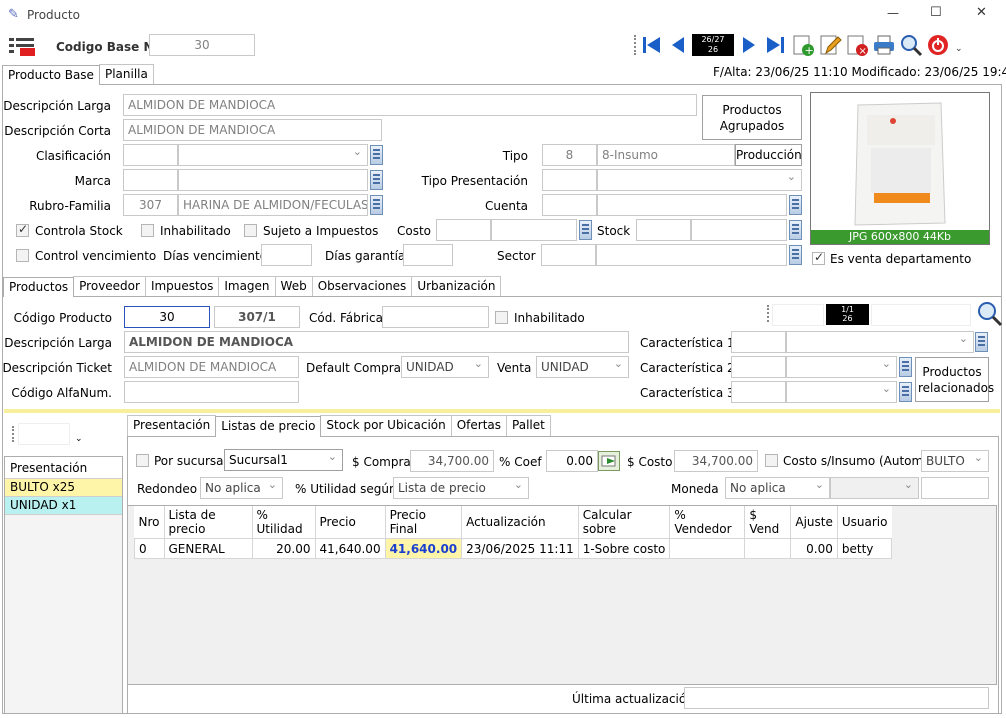  Describe the element at coordinates (386, 425) in the screenshot. I see `tab-stock-ubicacion: Stock por Ubicación` at that location.